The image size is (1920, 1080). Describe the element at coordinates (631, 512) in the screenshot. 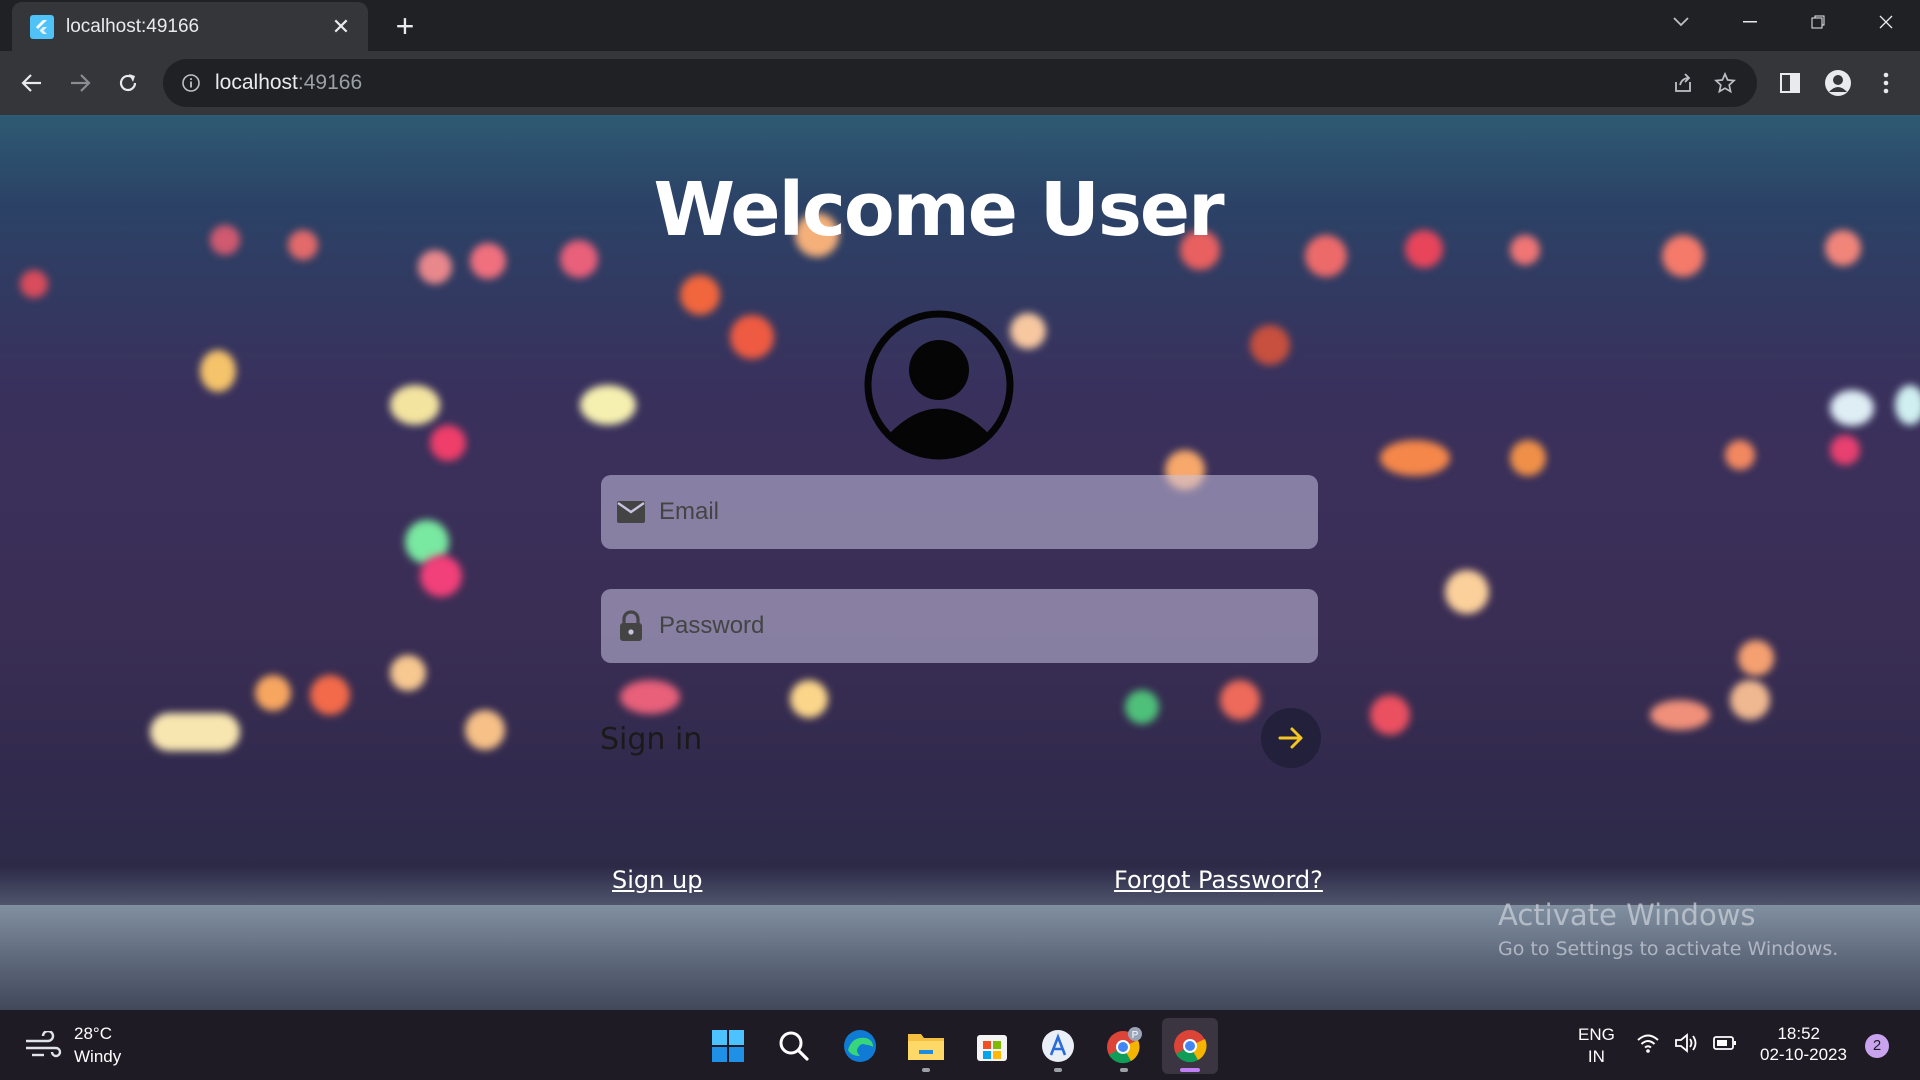

I see `mail-icon` at that location.